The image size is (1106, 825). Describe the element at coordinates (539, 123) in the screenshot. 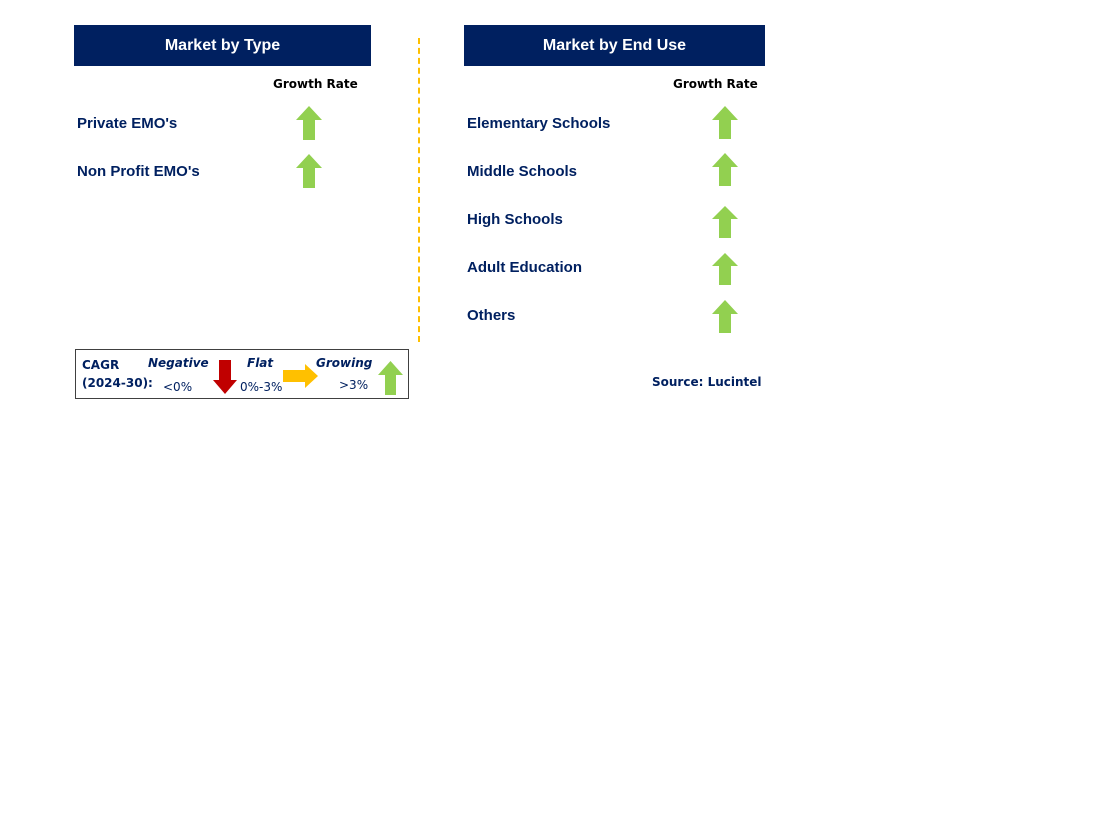

I see `row-label-elementary-schools: Elementary Schools` at that location.